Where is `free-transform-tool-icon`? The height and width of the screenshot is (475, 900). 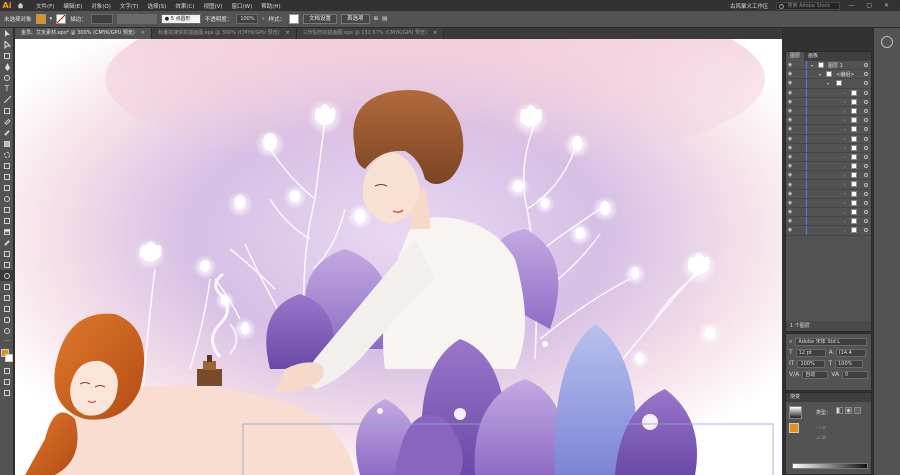 free-transform-tool-icon is located at coordinates (7, 187).